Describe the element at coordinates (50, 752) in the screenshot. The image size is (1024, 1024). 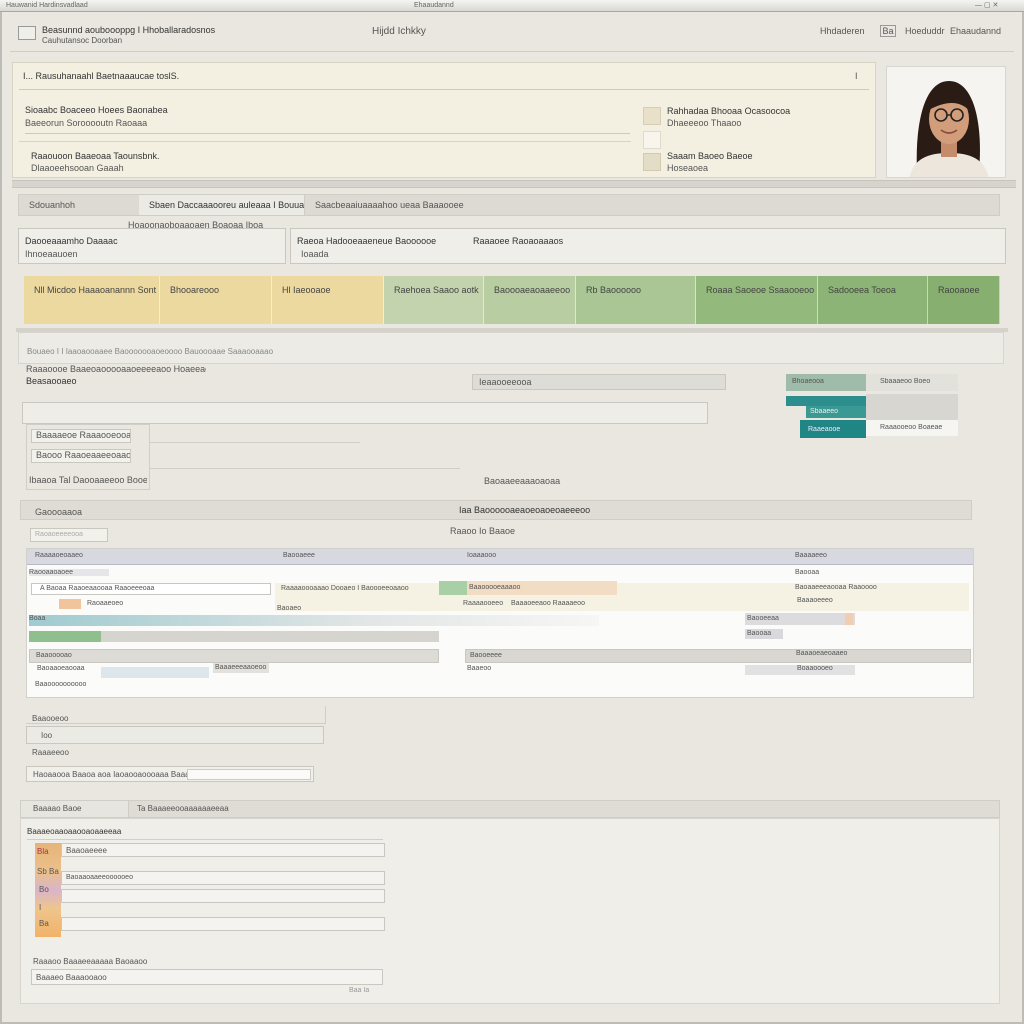
I see `form-field-label: Raaaeeoo` at that location.